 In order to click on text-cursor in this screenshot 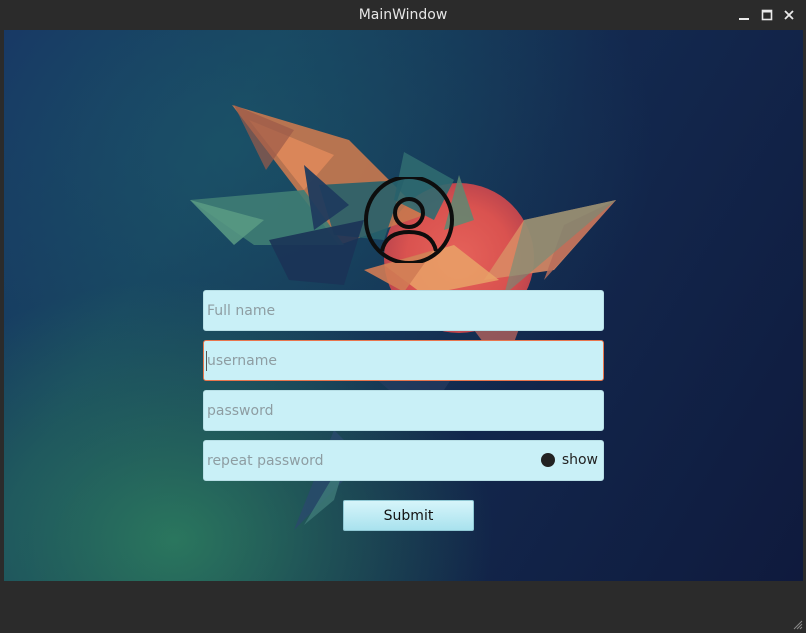, I will do `click(206, 361)`.